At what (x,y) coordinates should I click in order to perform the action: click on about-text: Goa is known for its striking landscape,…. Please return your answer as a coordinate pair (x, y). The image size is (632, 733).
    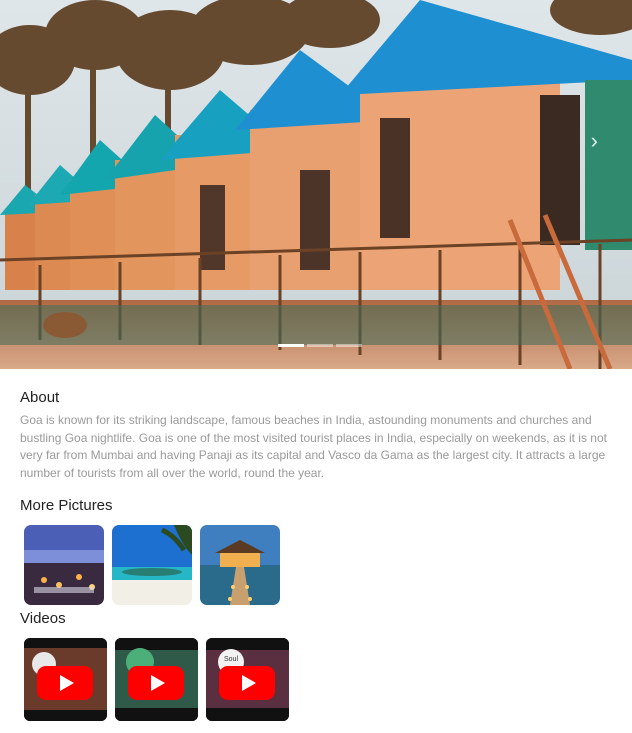
    Looking at the image, I should click on (313, 446).